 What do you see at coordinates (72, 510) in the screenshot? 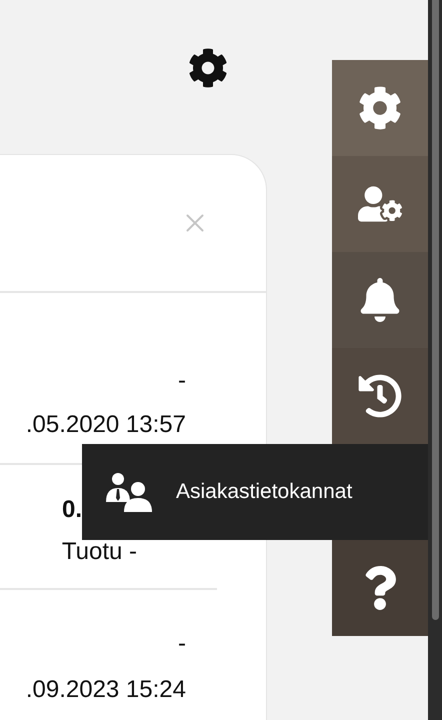
I see `value-text: 0.` at bounding box center [72, 510].